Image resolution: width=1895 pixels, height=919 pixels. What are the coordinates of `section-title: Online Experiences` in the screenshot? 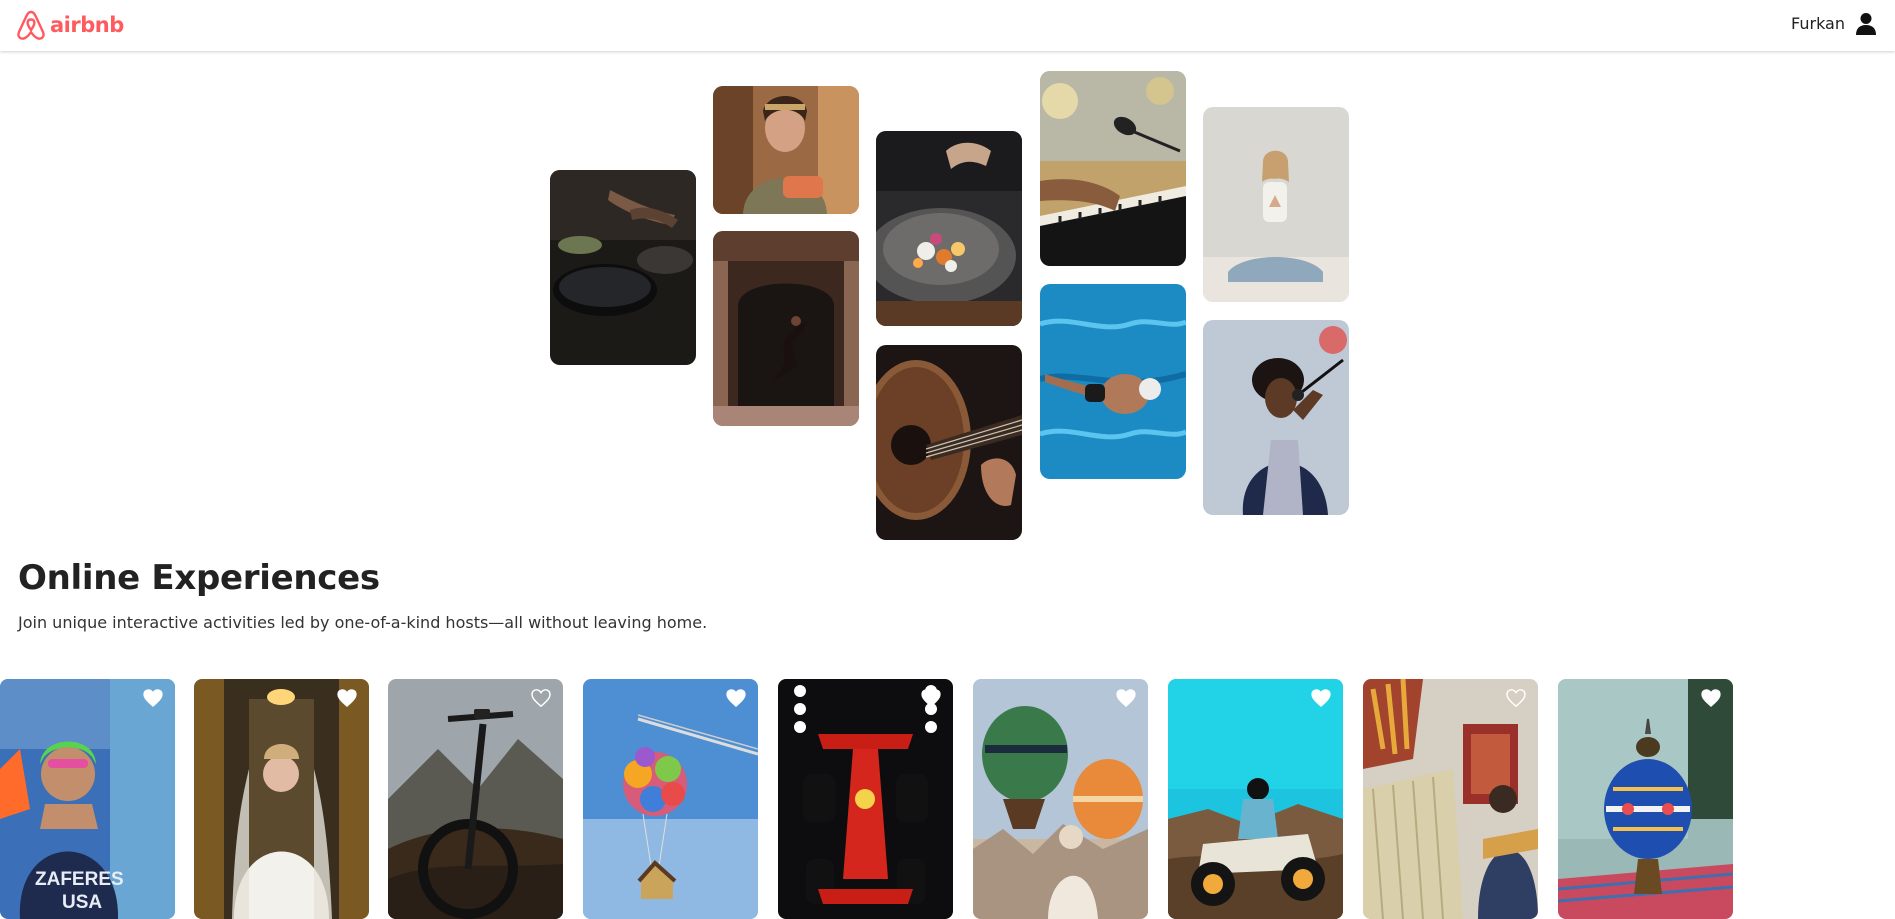 It's located at (199, 578).